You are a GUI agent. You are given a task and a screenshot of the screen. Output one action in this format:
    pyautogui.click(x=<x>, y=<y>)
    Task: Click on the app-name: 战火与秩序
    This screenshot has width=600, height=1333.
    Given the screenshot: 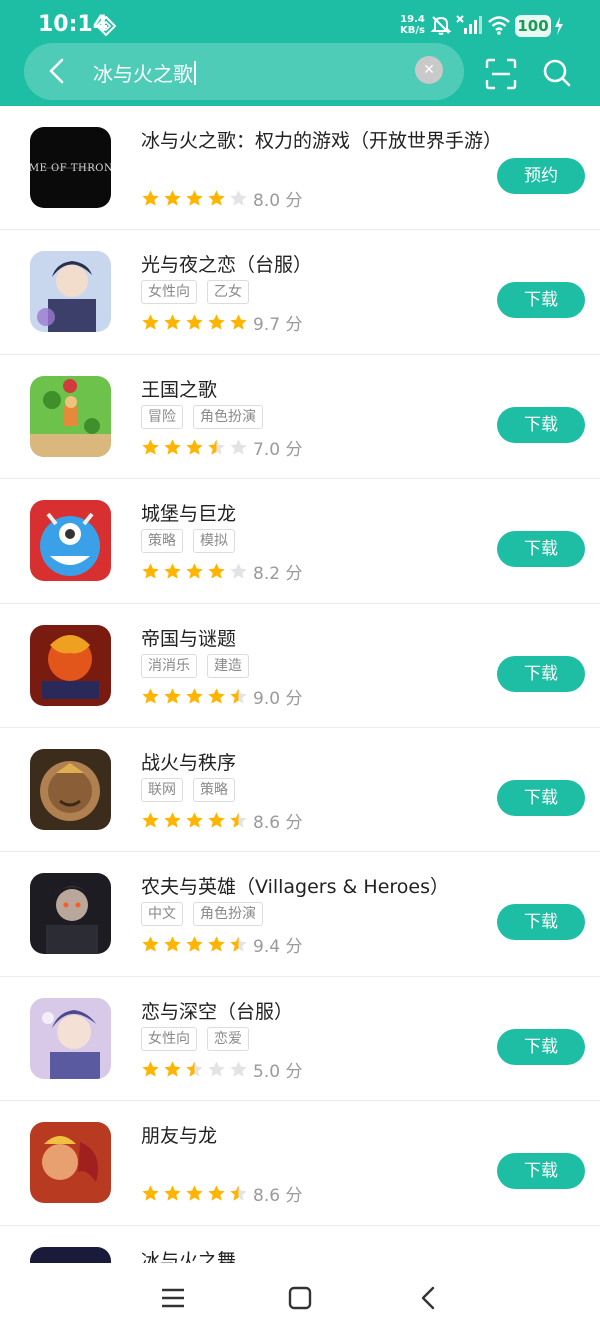 What is the action you would take?
    pyautogui.click(x=188, y=761)
    